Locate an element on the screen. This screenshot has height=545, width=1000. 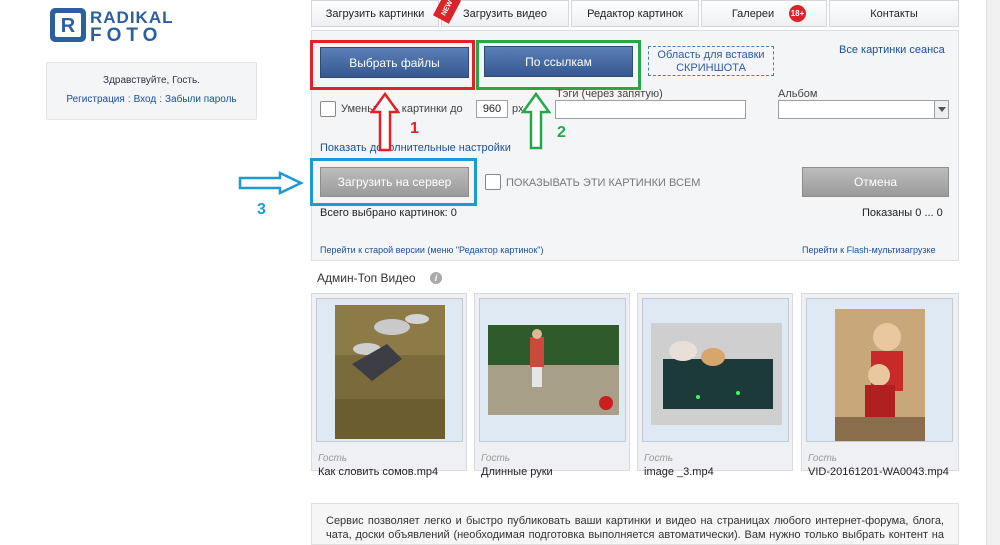
annotation-number-3: 3 is located at coordinates (261, 209).